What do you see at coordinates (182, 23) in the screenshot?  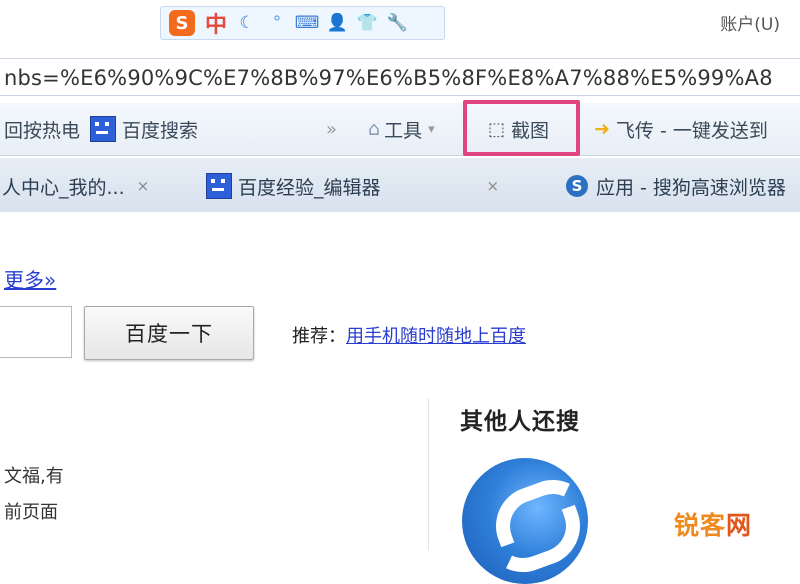 I see `sogou-ime-logo-icon: S` at bounding box center [182, 23].